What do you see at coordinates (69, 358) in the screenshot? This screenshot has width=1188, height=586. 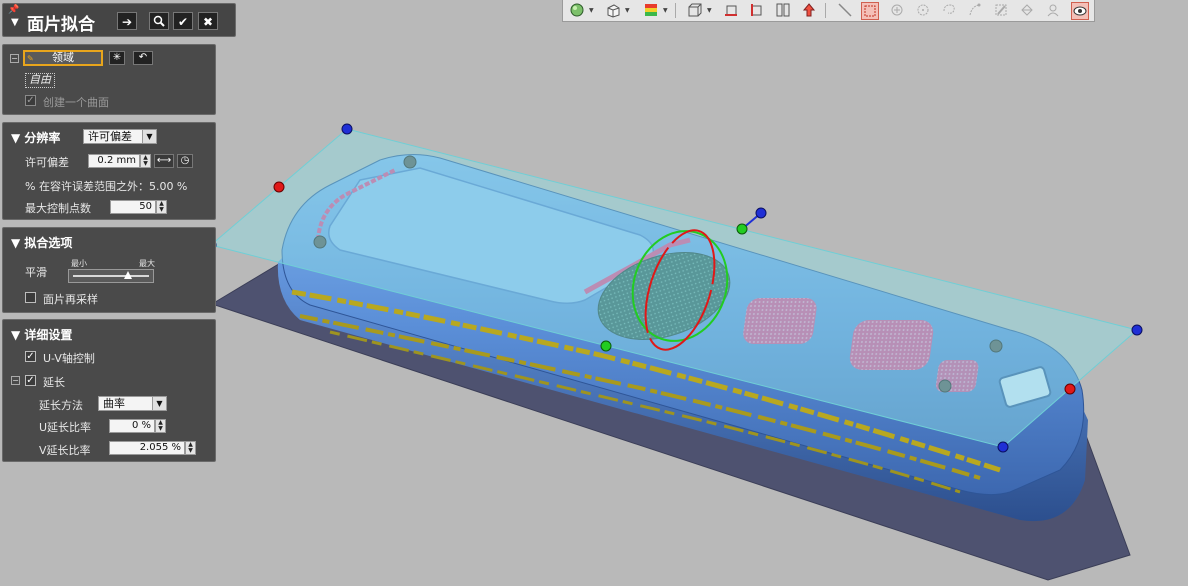 I see `uv-control-label: U-V轴控制` at bounding box center [69, 358].